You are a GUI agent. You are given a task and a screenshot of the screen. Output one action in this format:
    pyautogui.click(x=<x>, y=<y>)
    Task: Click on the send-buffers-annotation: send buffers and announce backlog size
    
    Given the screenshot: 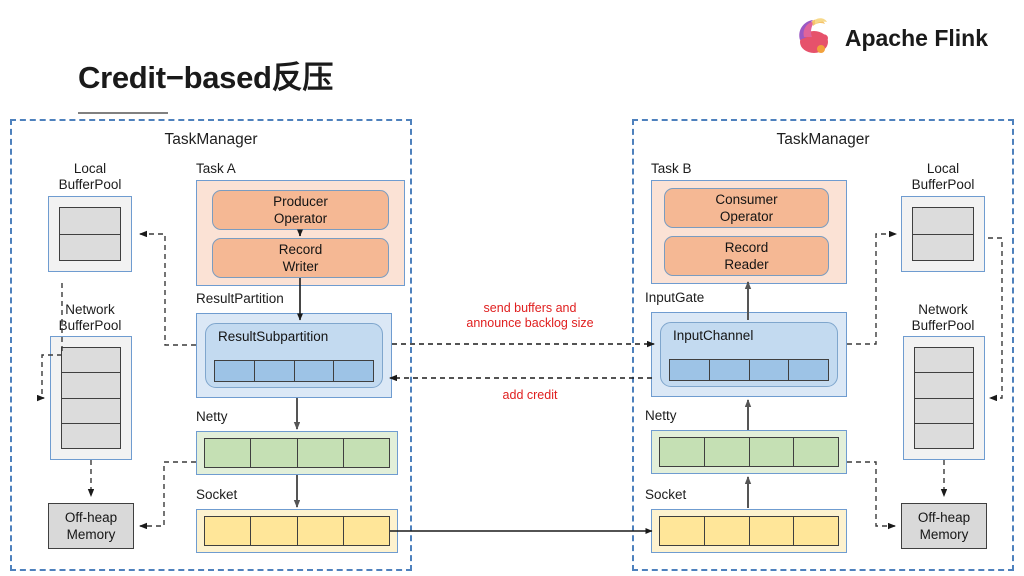 What is the action you would take?
    pyautogui.click(x=530, y=315)
    